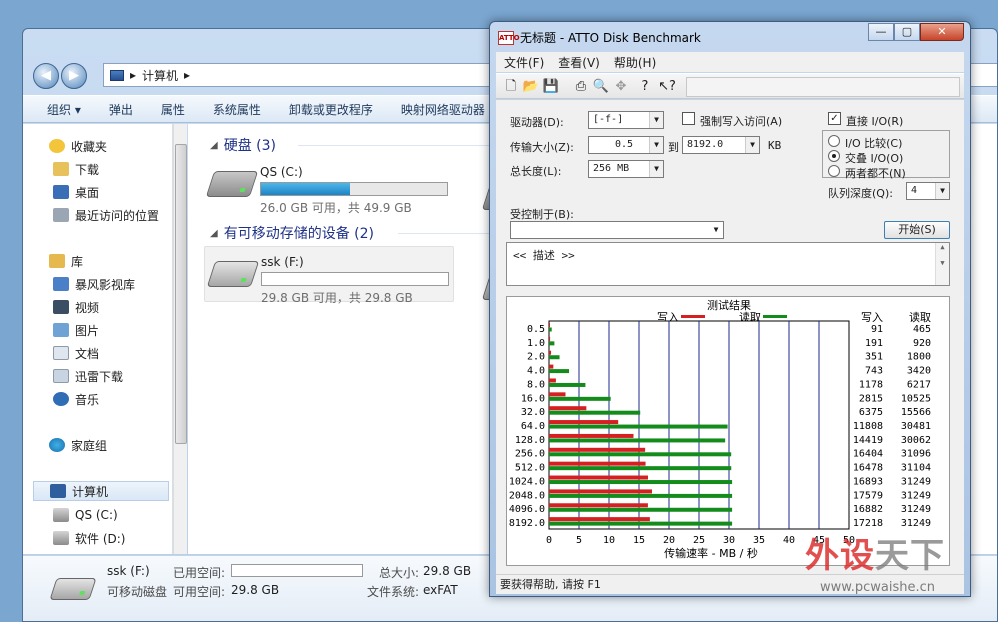  I want to click on x-tick-label: 25, so click(699, 540).